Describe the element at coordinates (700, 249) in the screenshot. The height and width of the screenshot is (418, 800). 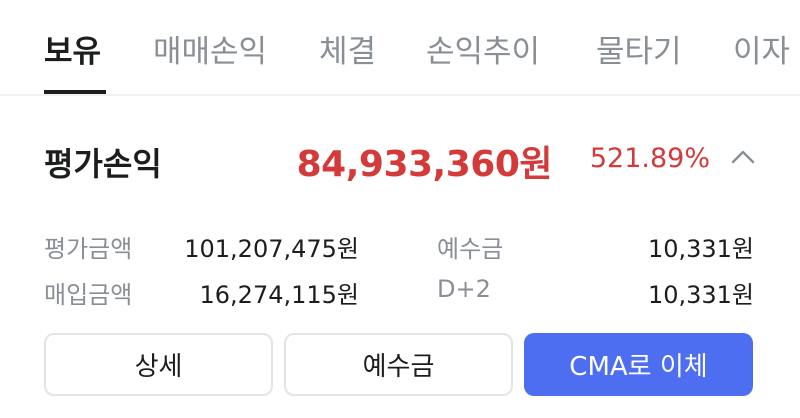
I see `deposit-value: 10,331원` at that location.